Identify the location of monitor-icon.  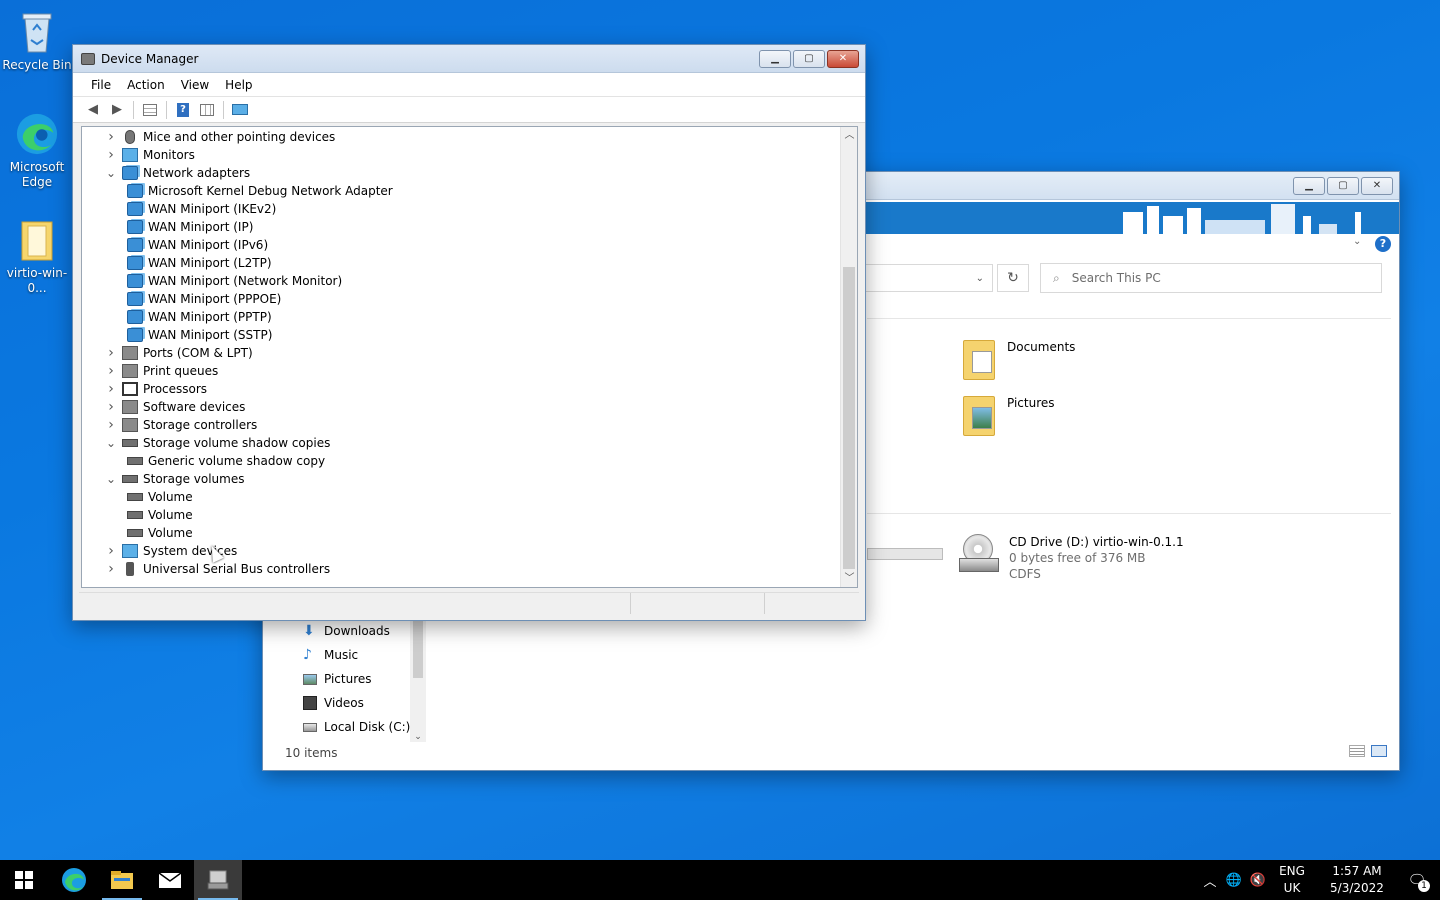
(130, 155).